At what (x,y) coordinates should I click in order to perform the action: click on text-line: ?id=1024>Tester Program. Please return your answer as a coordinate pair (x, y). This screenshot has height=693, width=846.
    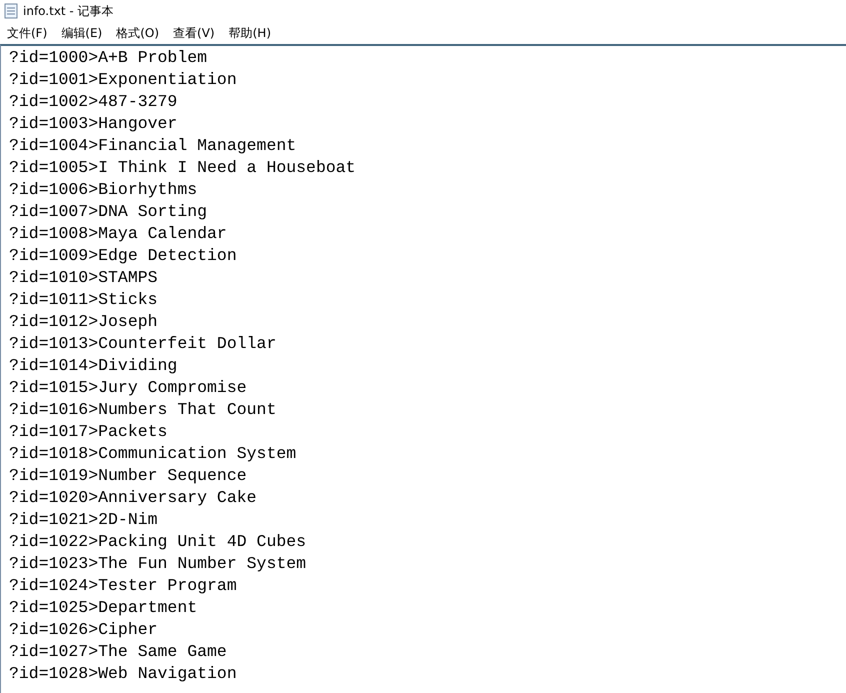
    Looking at the image, I should click on (122, 586).